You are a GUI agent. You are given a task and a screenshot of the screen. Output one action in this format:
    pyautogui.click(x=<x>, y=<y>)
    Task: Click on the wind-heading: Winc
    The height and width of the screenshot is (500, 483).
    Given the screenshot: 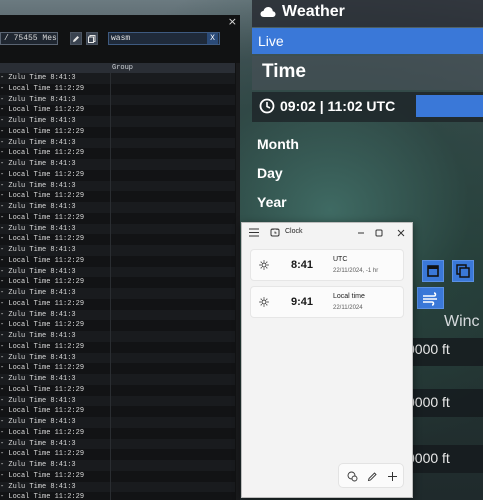 What is the action you would take?
    pyautogui.click(x=462, y=321)
    